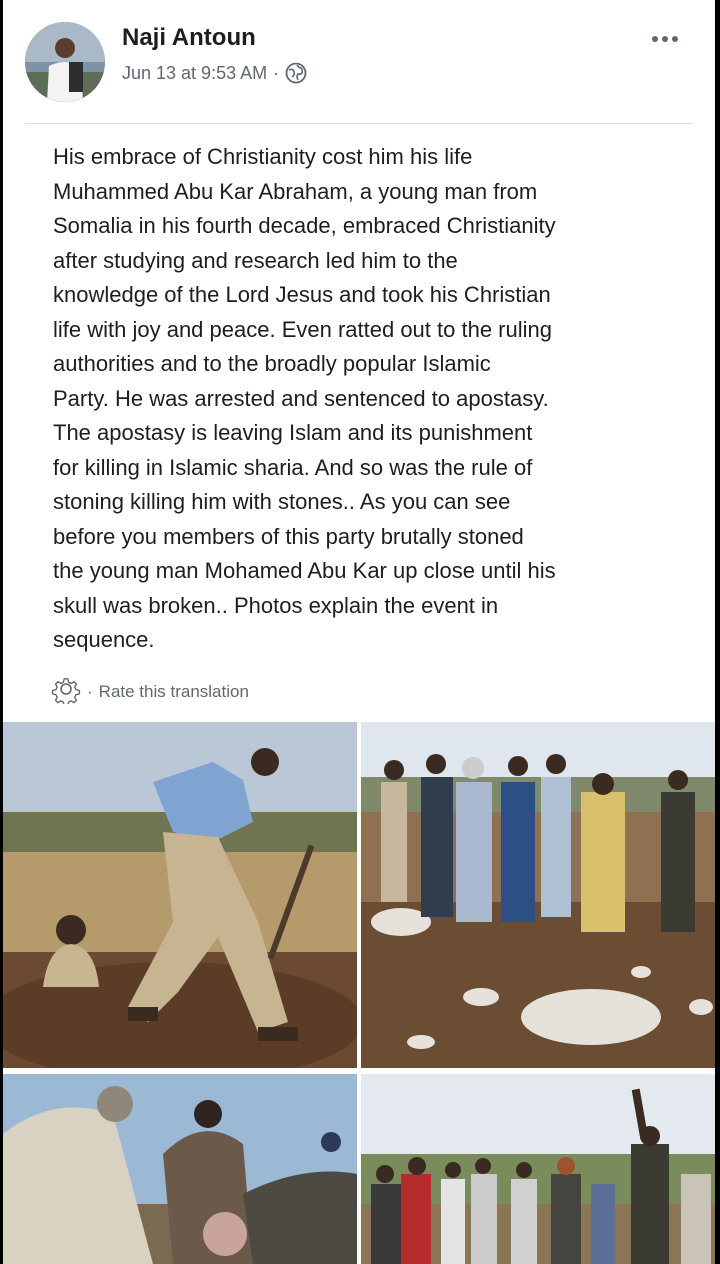  What do you see at coordinates (359, 55) in the screenshot?
I see `post-header: Naji Antoun Jun 13 at 9:53 AM ·` at bounding box center [359, 55].